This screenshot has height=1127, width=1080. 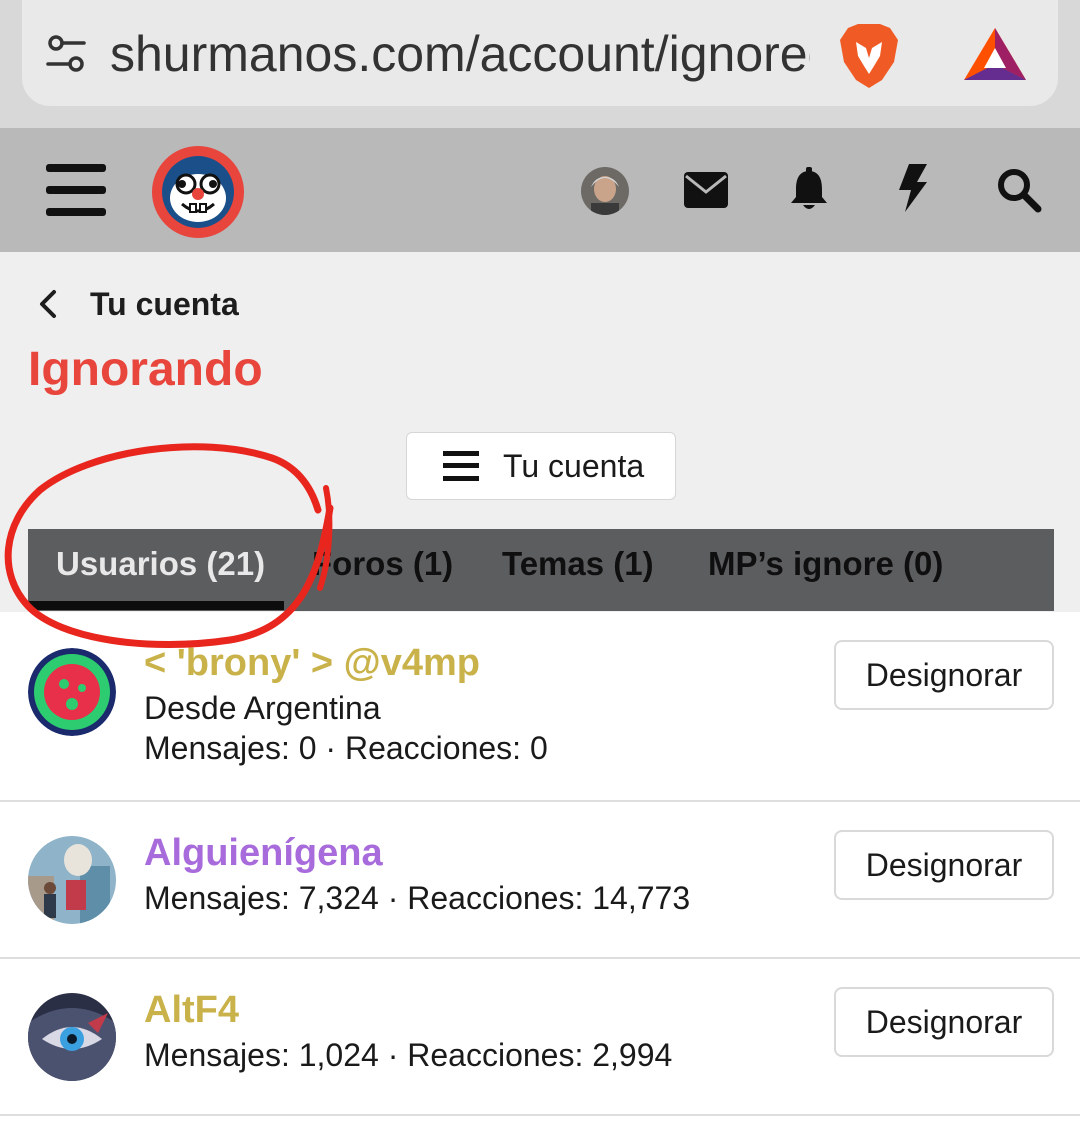 What do you see at coordinates (417, 898) in the screenshot?
I see `user-stats: Mensajes: 7,324 · Reacciones: 14,773` at bounding box center [417, 898].